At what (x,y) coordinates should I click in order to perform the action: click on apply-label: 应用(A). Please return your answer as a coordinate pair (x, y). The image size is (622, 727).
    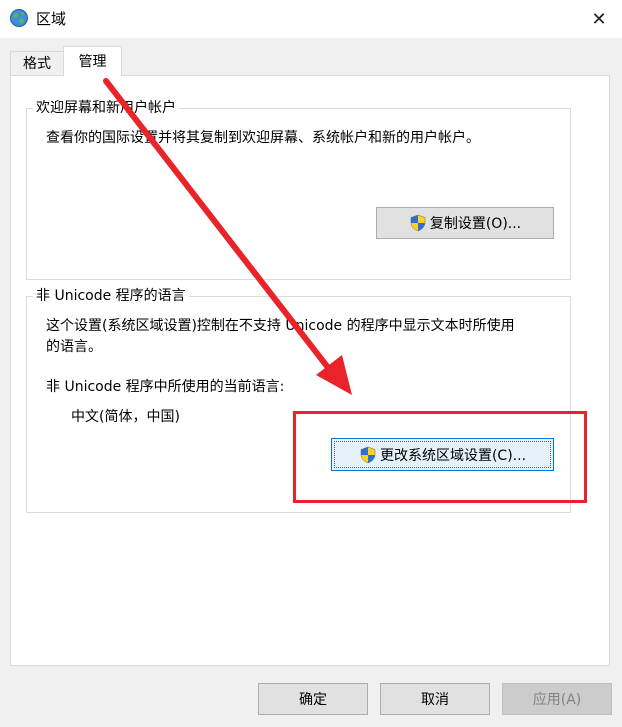
    Looking at the image, I should click on (557, 700).